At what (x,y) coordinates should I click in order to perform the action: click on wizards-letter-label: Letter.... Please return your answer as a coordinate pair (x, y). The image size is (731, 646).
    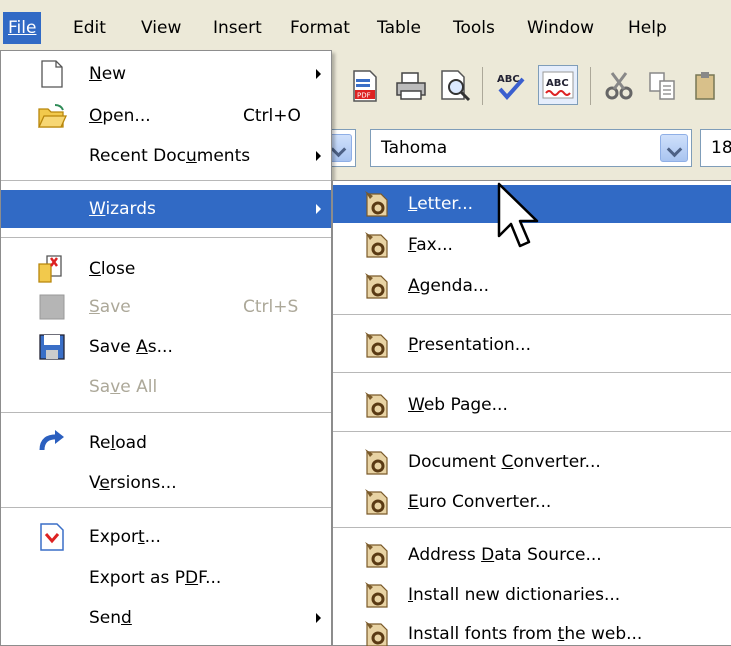
    Looking at the image, I should click on (441, 204).